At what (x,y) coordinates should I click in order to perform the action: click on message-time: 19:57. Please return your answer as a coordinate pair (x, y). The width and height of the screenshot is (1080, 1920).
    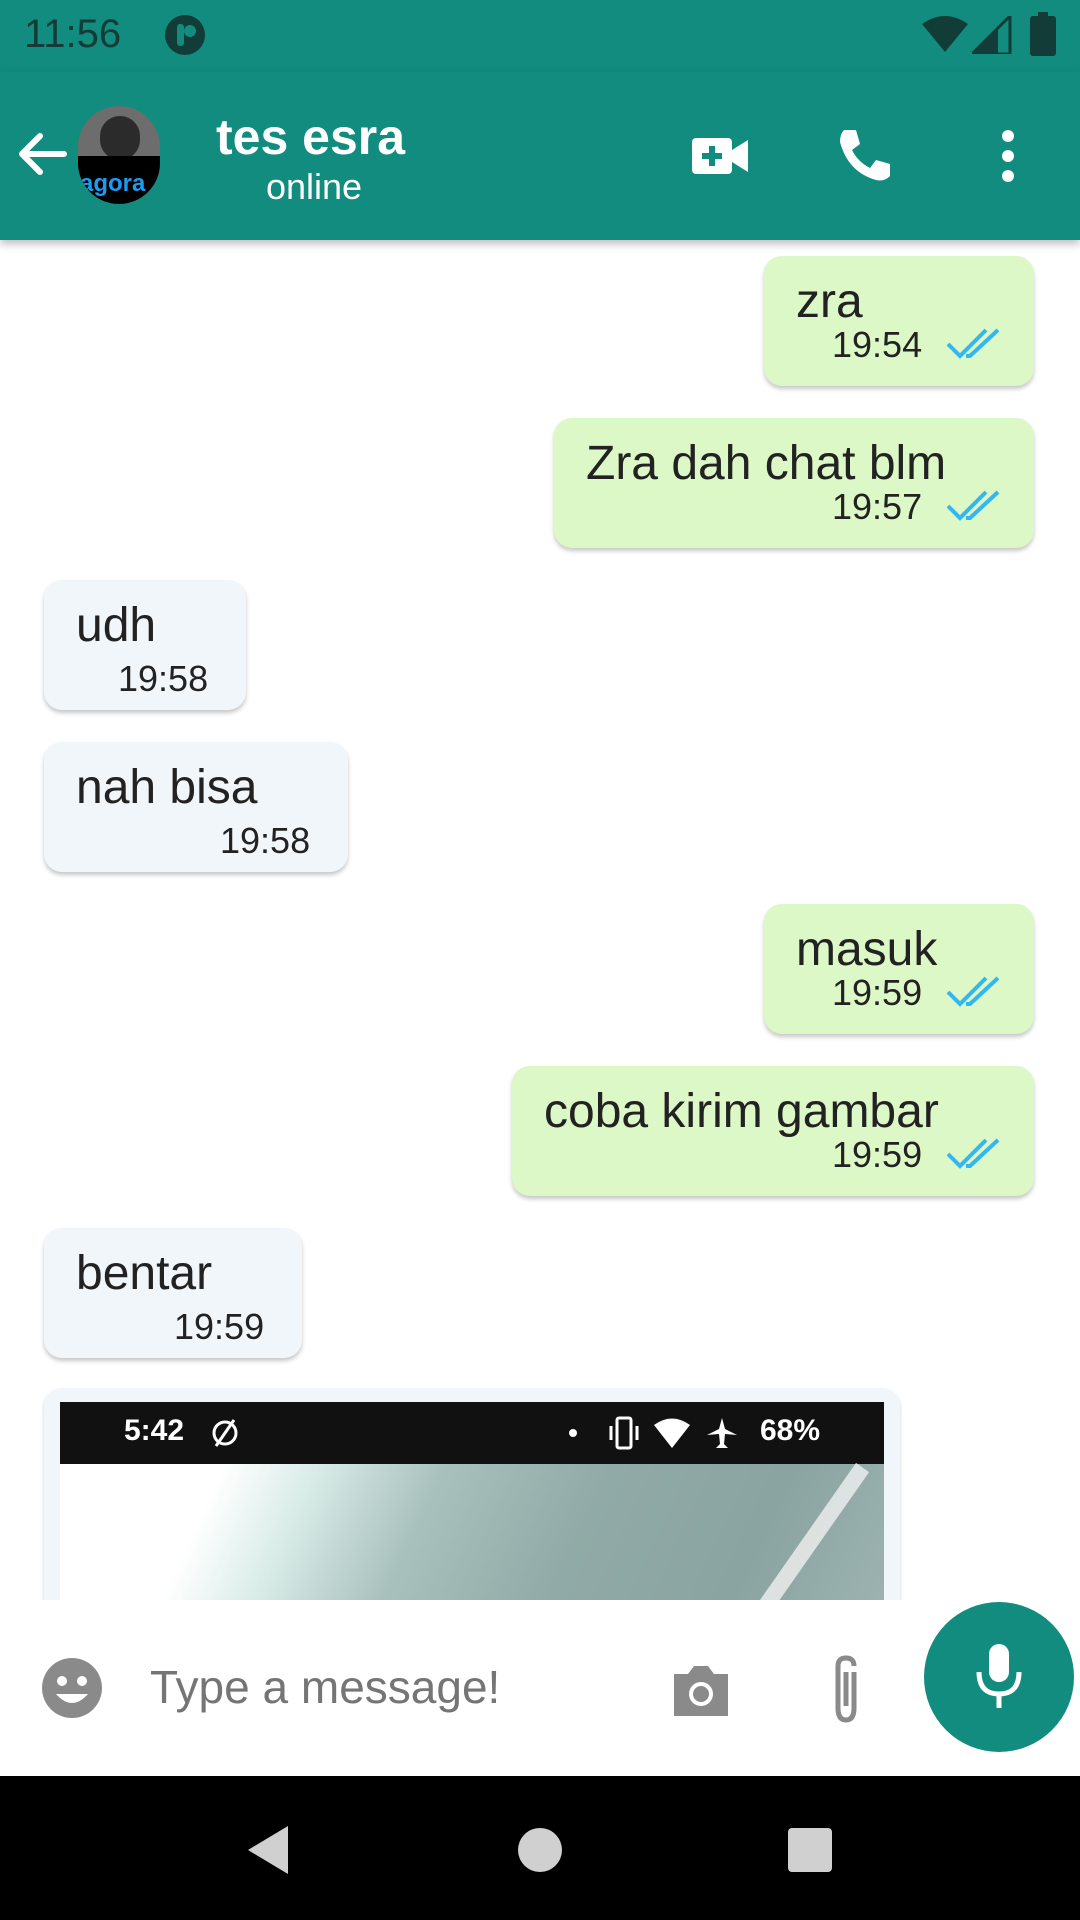
    Looking at the image, I should click on (877, 506).